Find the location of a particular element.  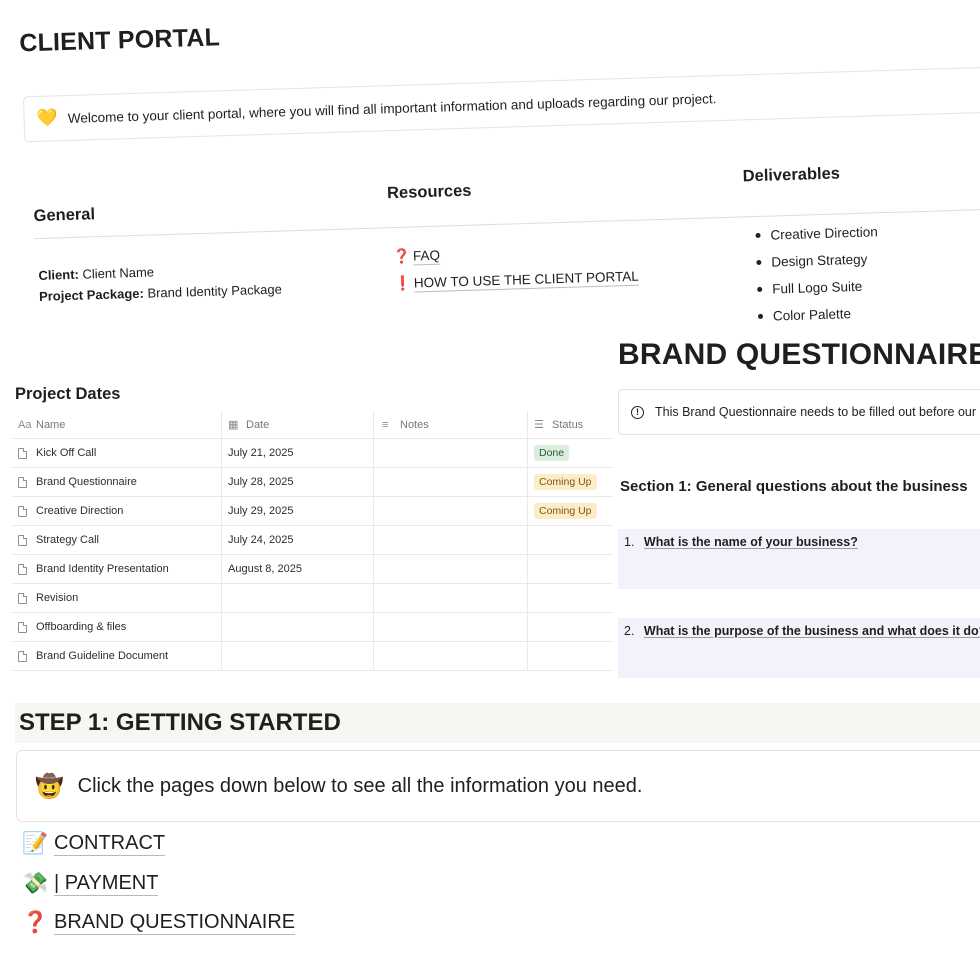

calendar-icon: ▦ is located at coordinates (233, 425).